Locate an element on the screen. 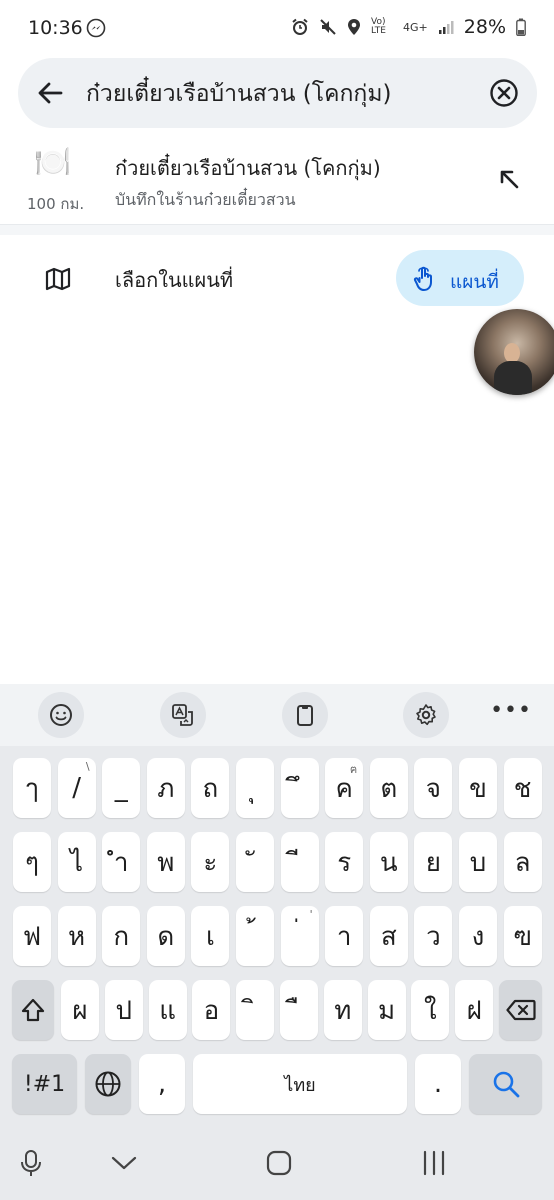 The height and width of the screenshot is (1200, 554). key-label: ถ is located at coordinates (210, 788).